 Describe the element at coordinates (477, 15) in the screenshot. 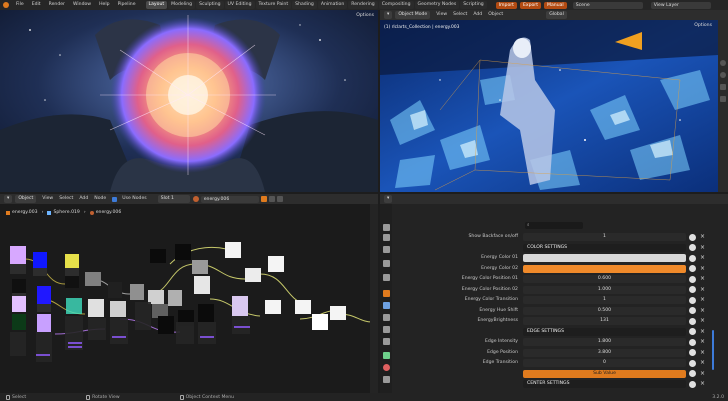

I see `menu-add: Add` at that location.